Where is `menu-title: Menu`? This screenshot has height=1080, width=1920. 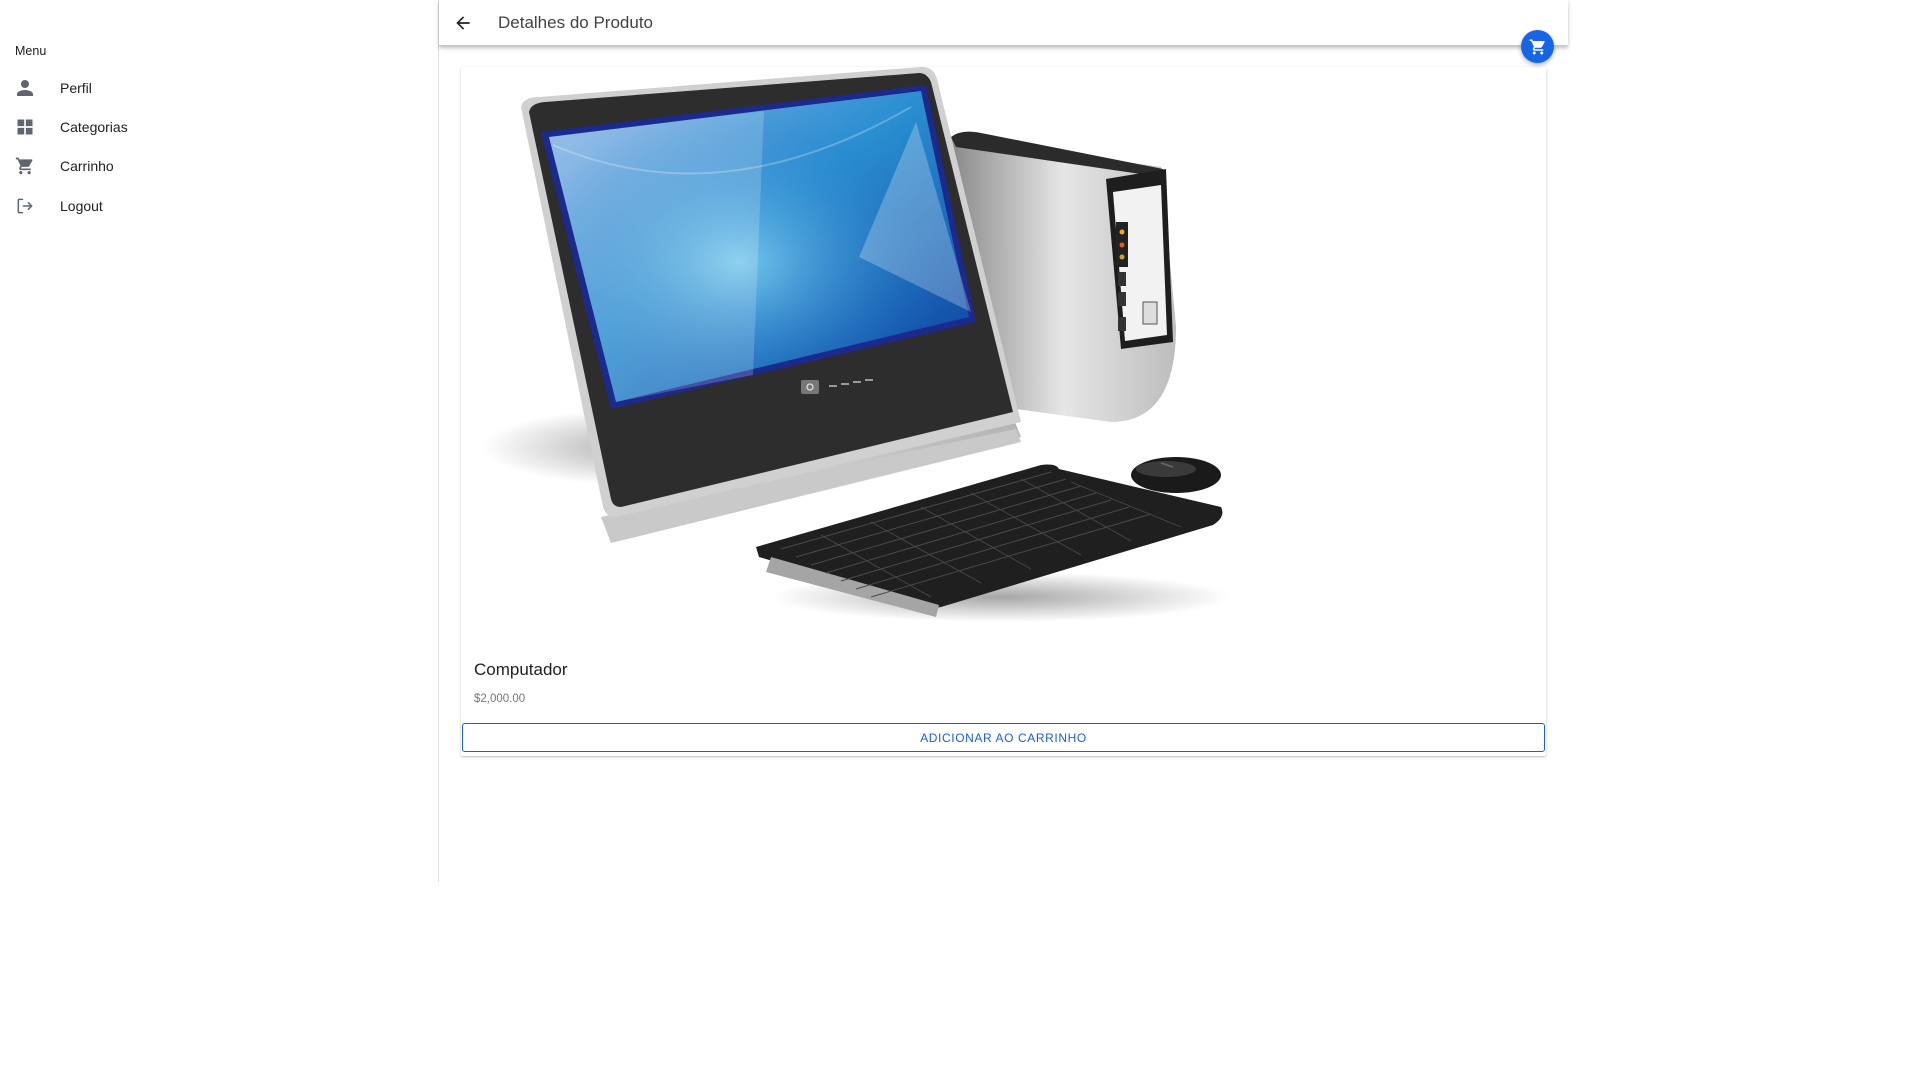
menu-title: Menu is located at coordinates (31, 51).